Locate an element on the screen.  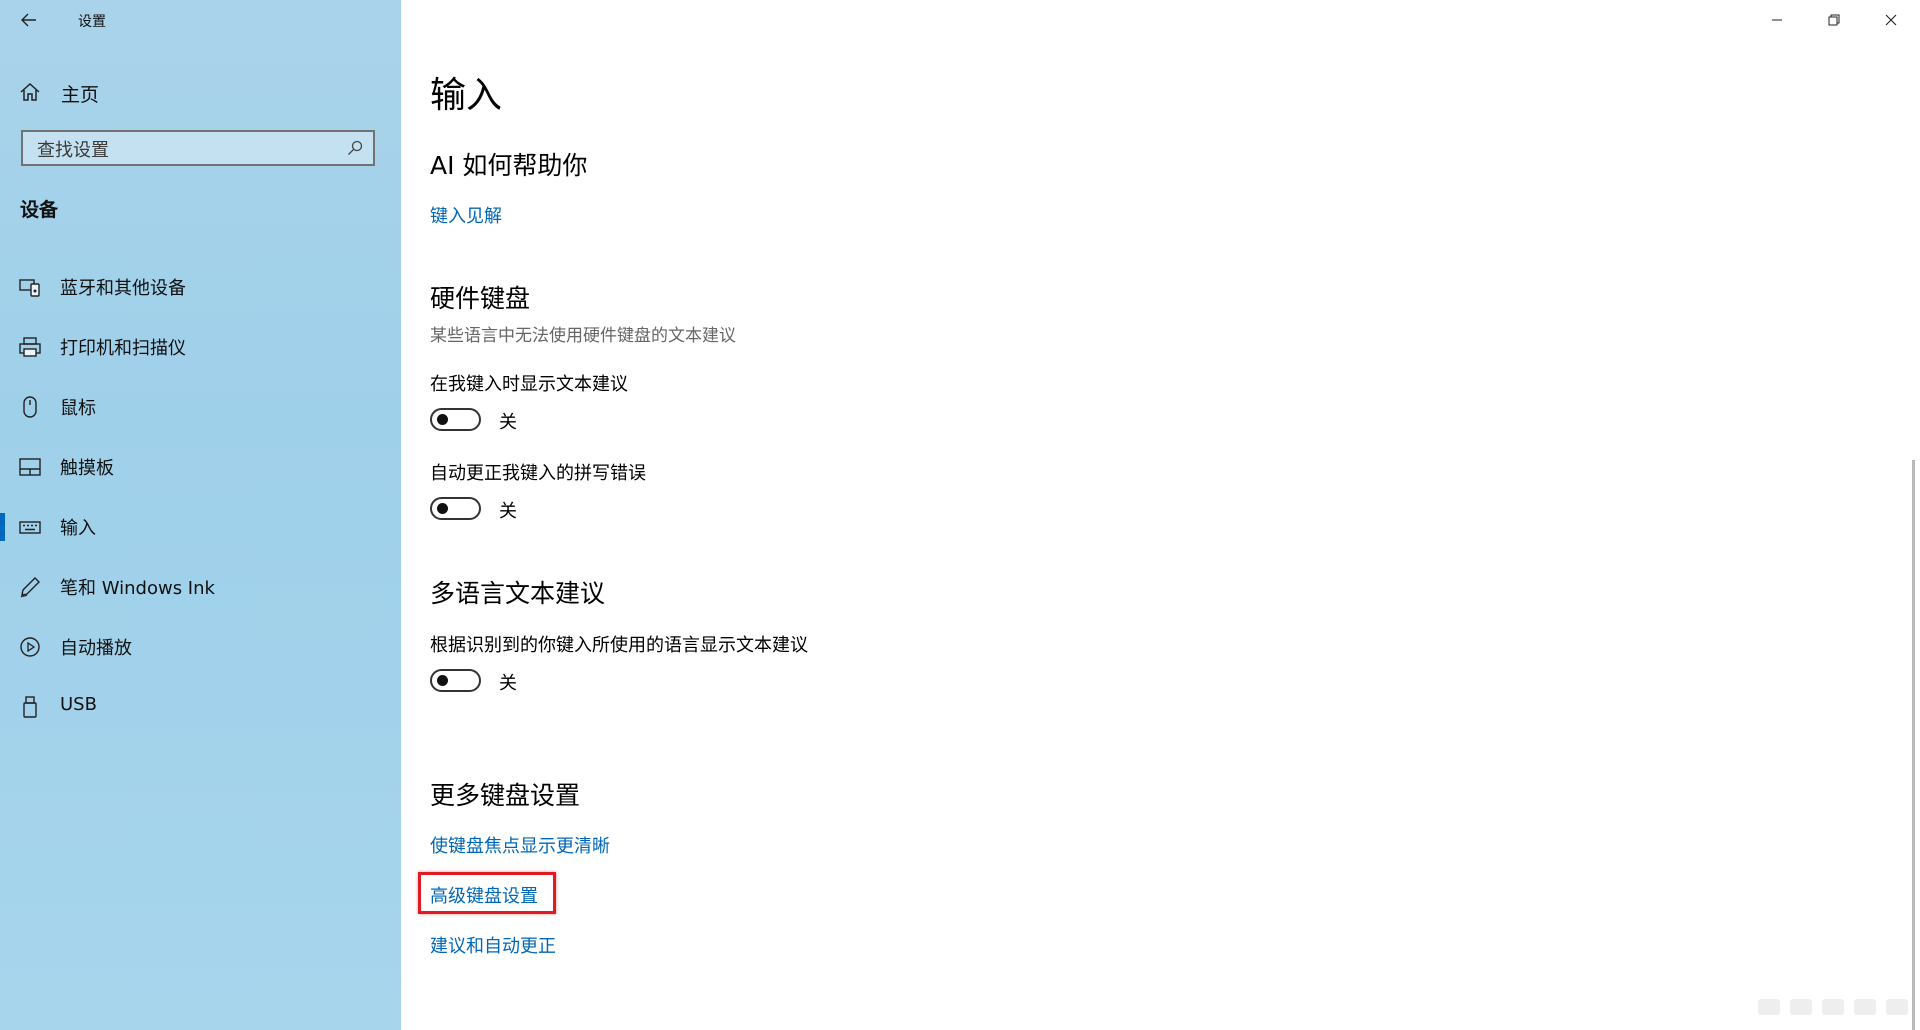
multilingual-row: 关 is located at coordinates (530, 682).